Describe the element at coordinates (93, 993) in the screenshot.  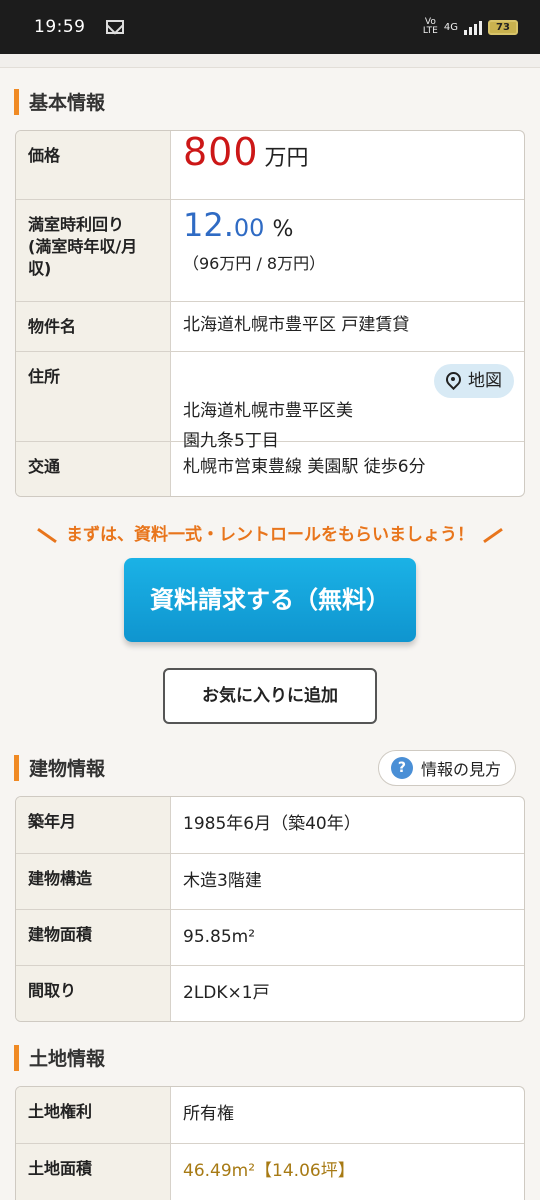
I see `floor-plan-label: 間取り` at that location.